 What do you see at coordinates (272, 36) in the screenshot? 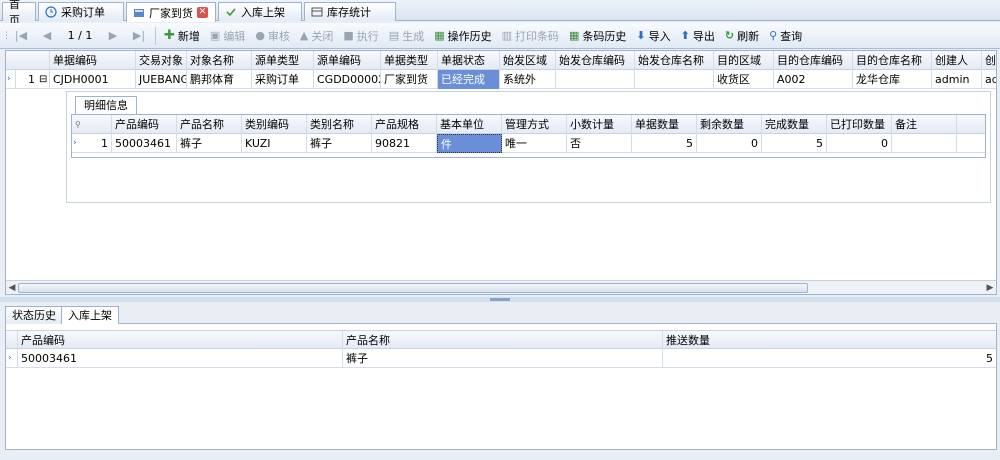
I see `audit-button: ● 审核` at bounding box center [272, 36].